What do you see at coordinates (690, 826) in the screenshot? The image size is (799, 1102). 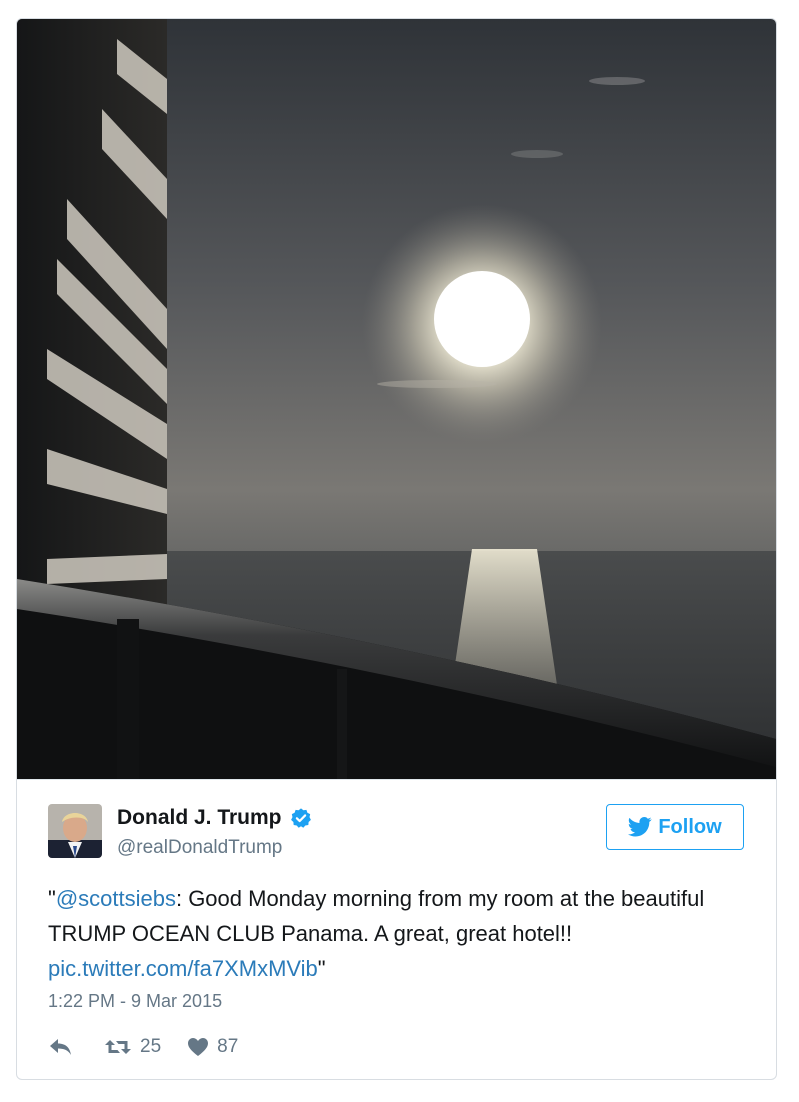 I see `follow-label: Follow` at bounding box center [690, 826].